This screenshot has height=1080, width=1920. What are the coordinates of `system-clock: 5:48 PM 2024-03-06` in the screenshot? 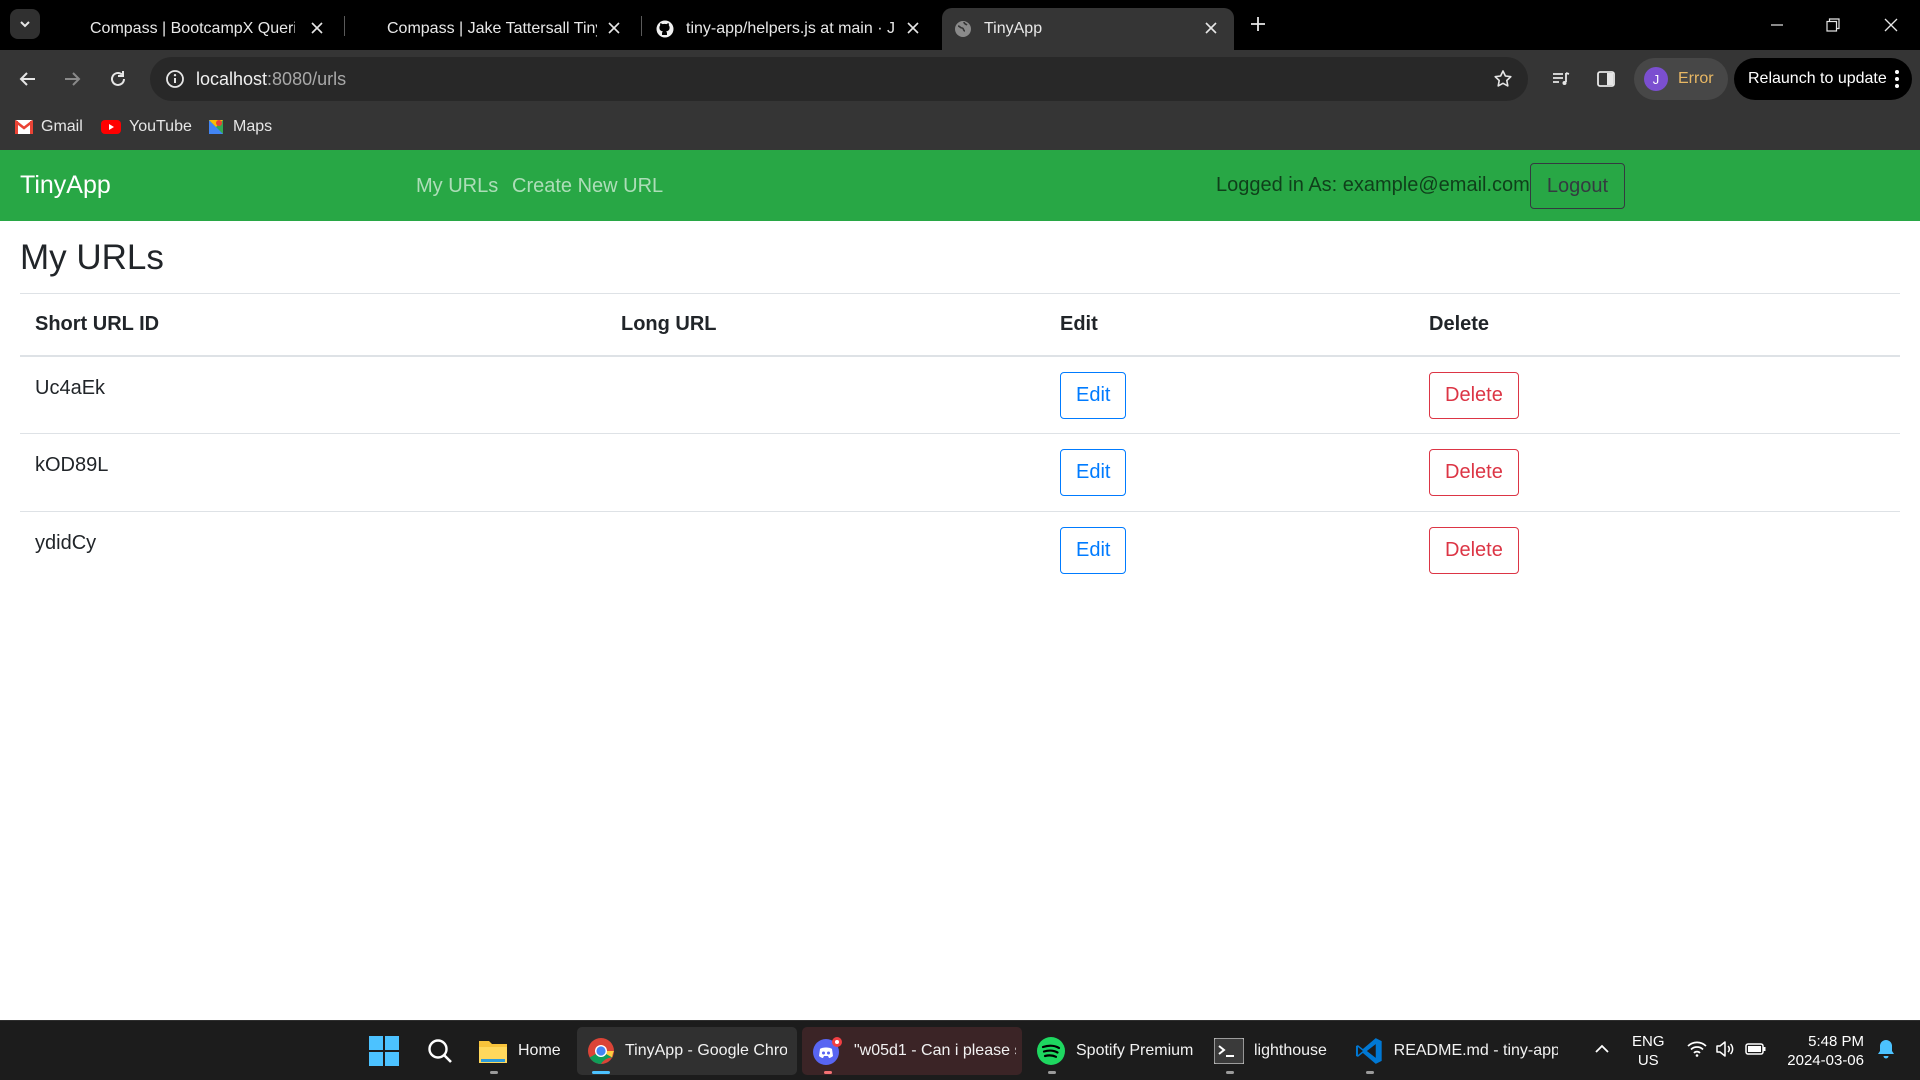 It's located at (1825, 1051).